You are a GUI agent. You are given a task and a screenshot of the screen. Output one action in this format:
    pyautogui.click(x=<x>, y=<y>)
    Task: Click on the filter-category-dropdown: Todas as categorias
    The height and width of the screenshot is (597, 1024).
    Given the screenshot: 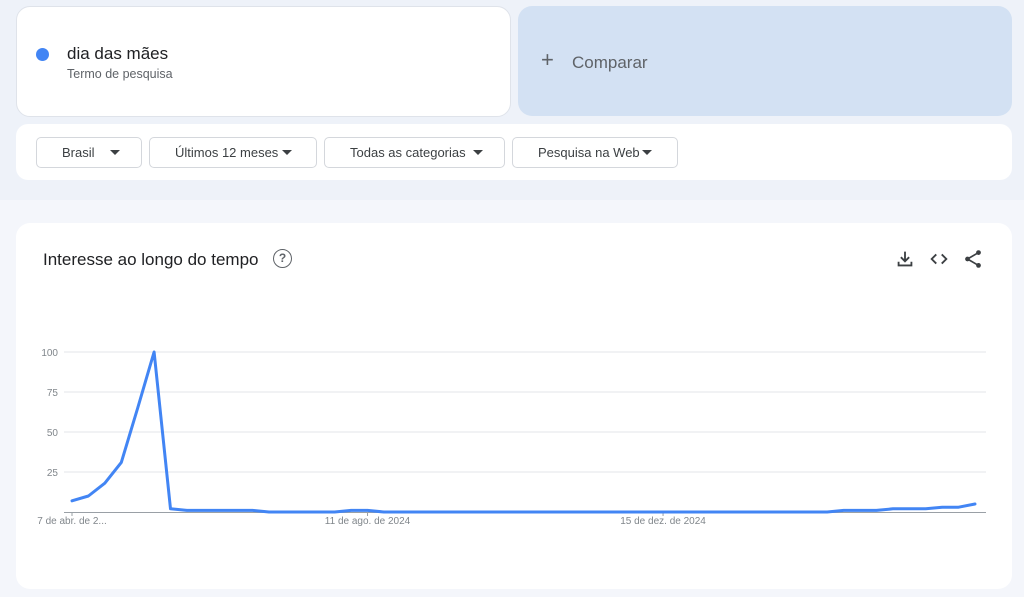 What is the action you would take?
    pyautogui.click(x=414, y=152)
    